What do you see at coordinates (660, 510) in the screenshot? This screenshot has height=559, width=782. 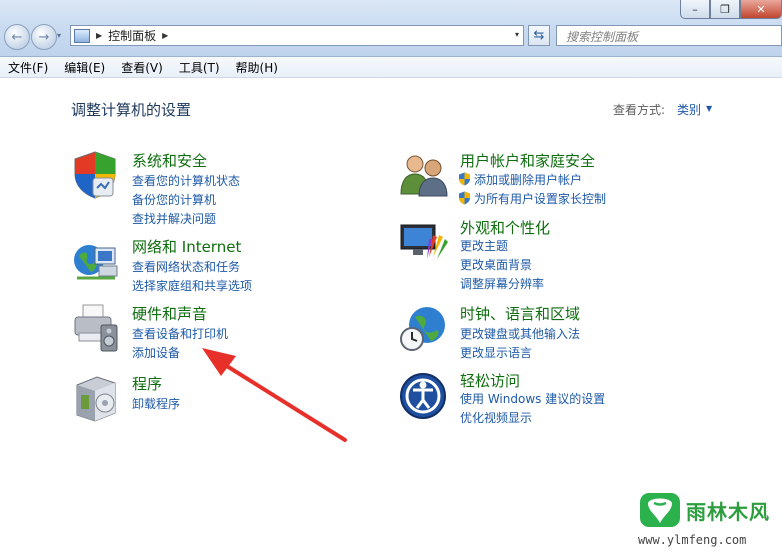 I see `watermark-logo-icon` at bounding box center [660, 510].